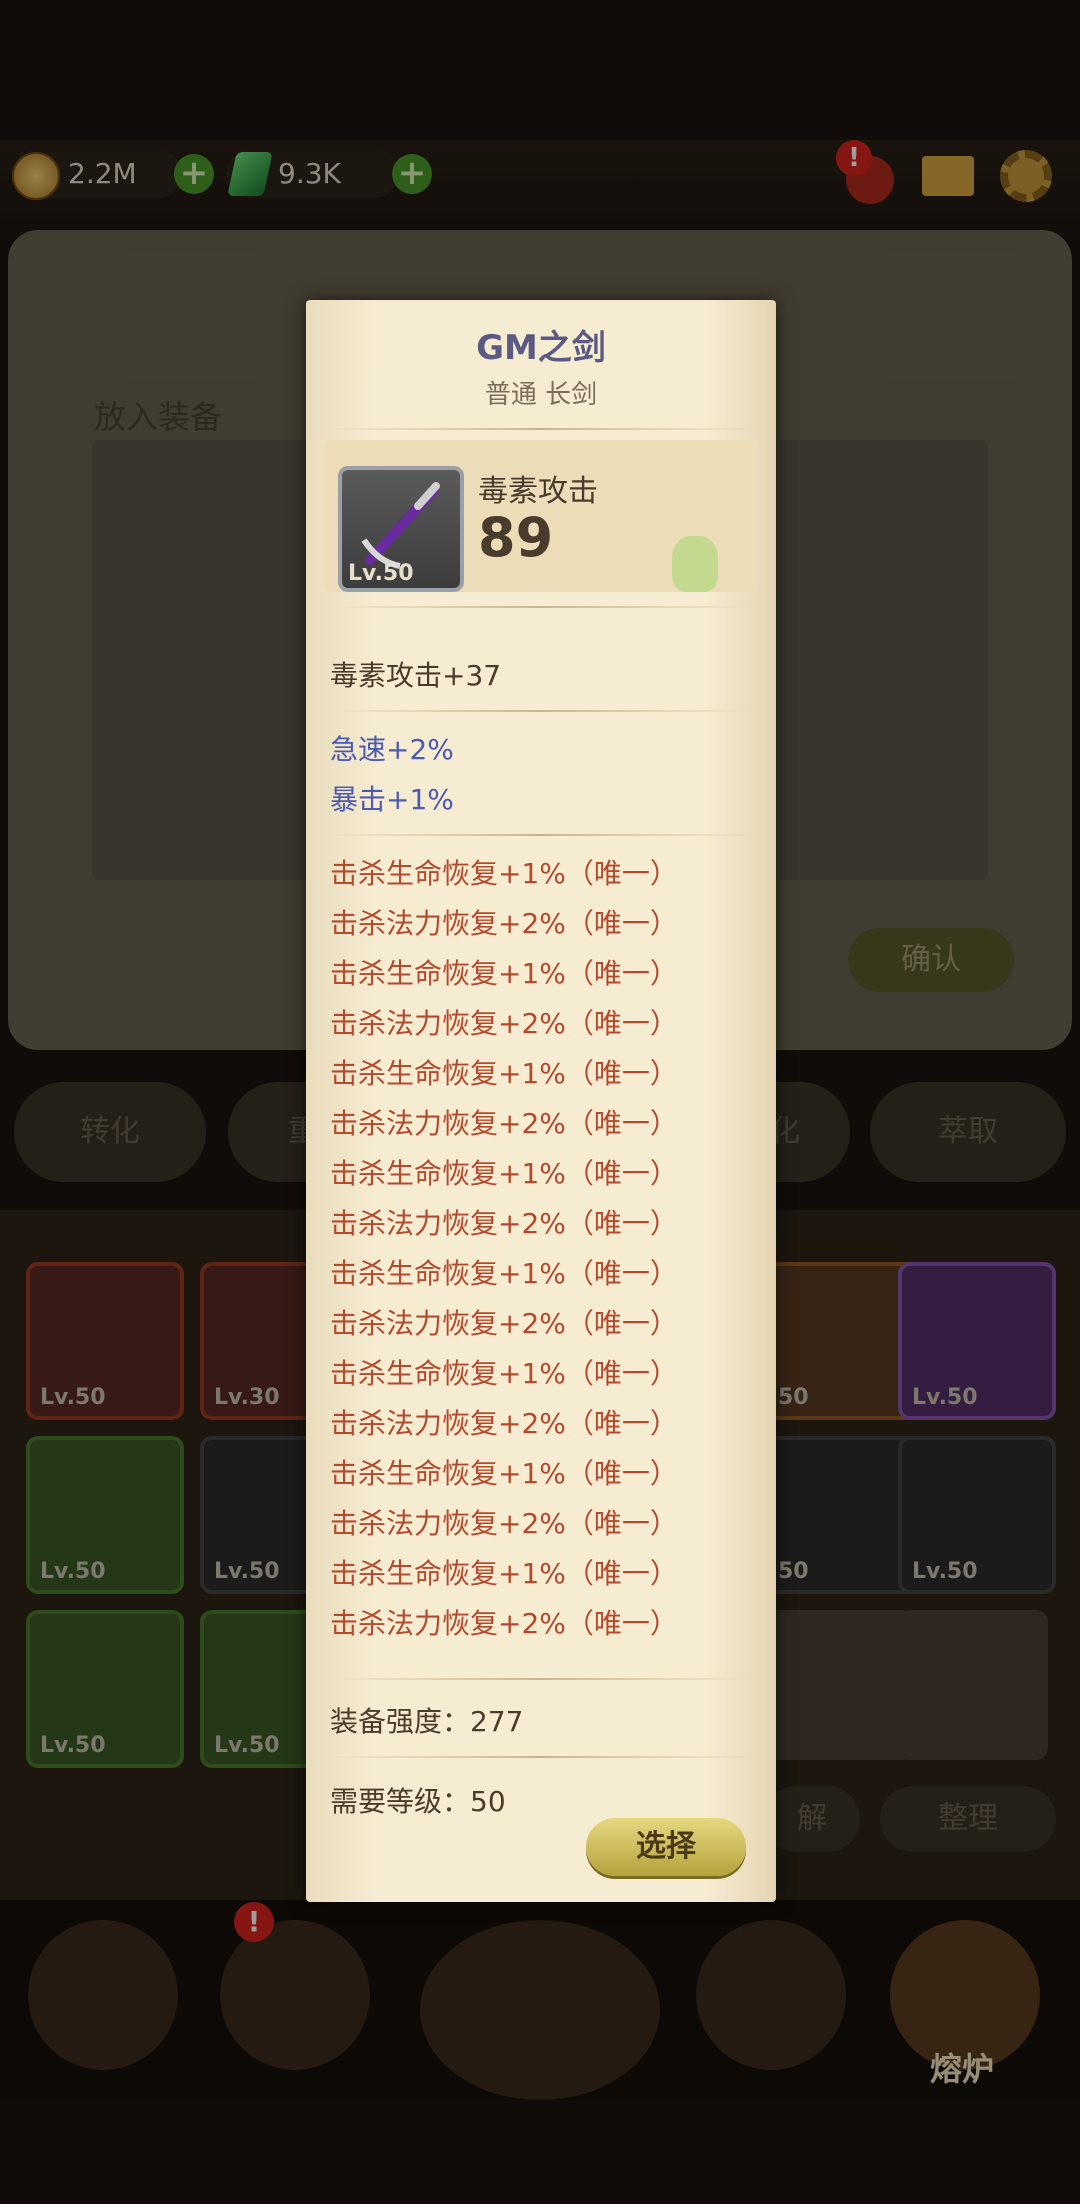  I want to click on item-type: 普通 长剑, so click(541, 395).